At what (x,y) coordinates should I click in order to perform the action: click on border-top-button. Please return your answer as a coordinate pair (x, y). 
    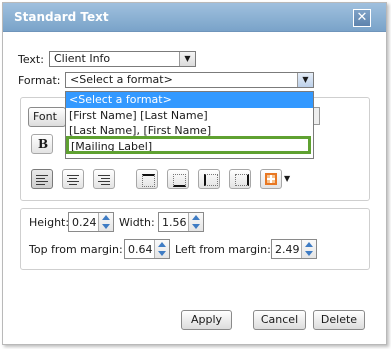
    Looking at the image, I should click on (147, 179).